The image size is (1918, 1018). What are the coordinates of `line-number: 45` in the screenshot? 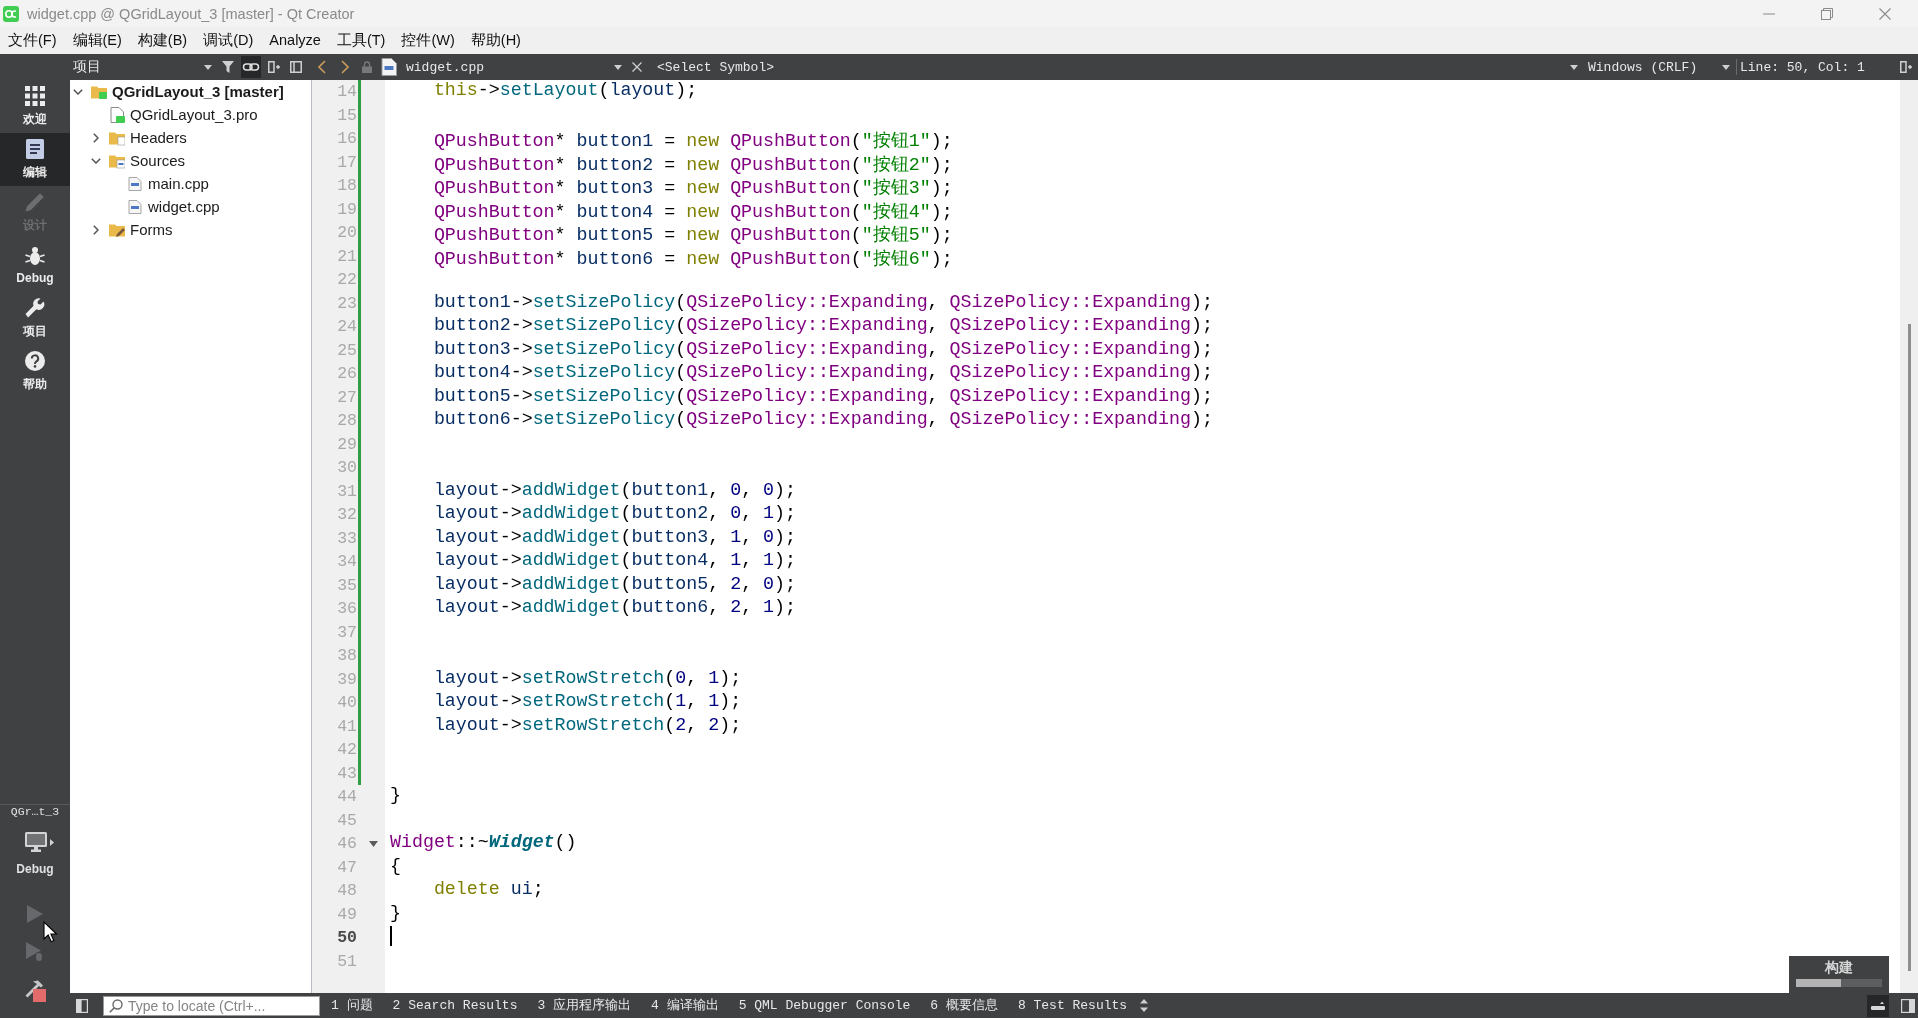 It's located at (346, 820).